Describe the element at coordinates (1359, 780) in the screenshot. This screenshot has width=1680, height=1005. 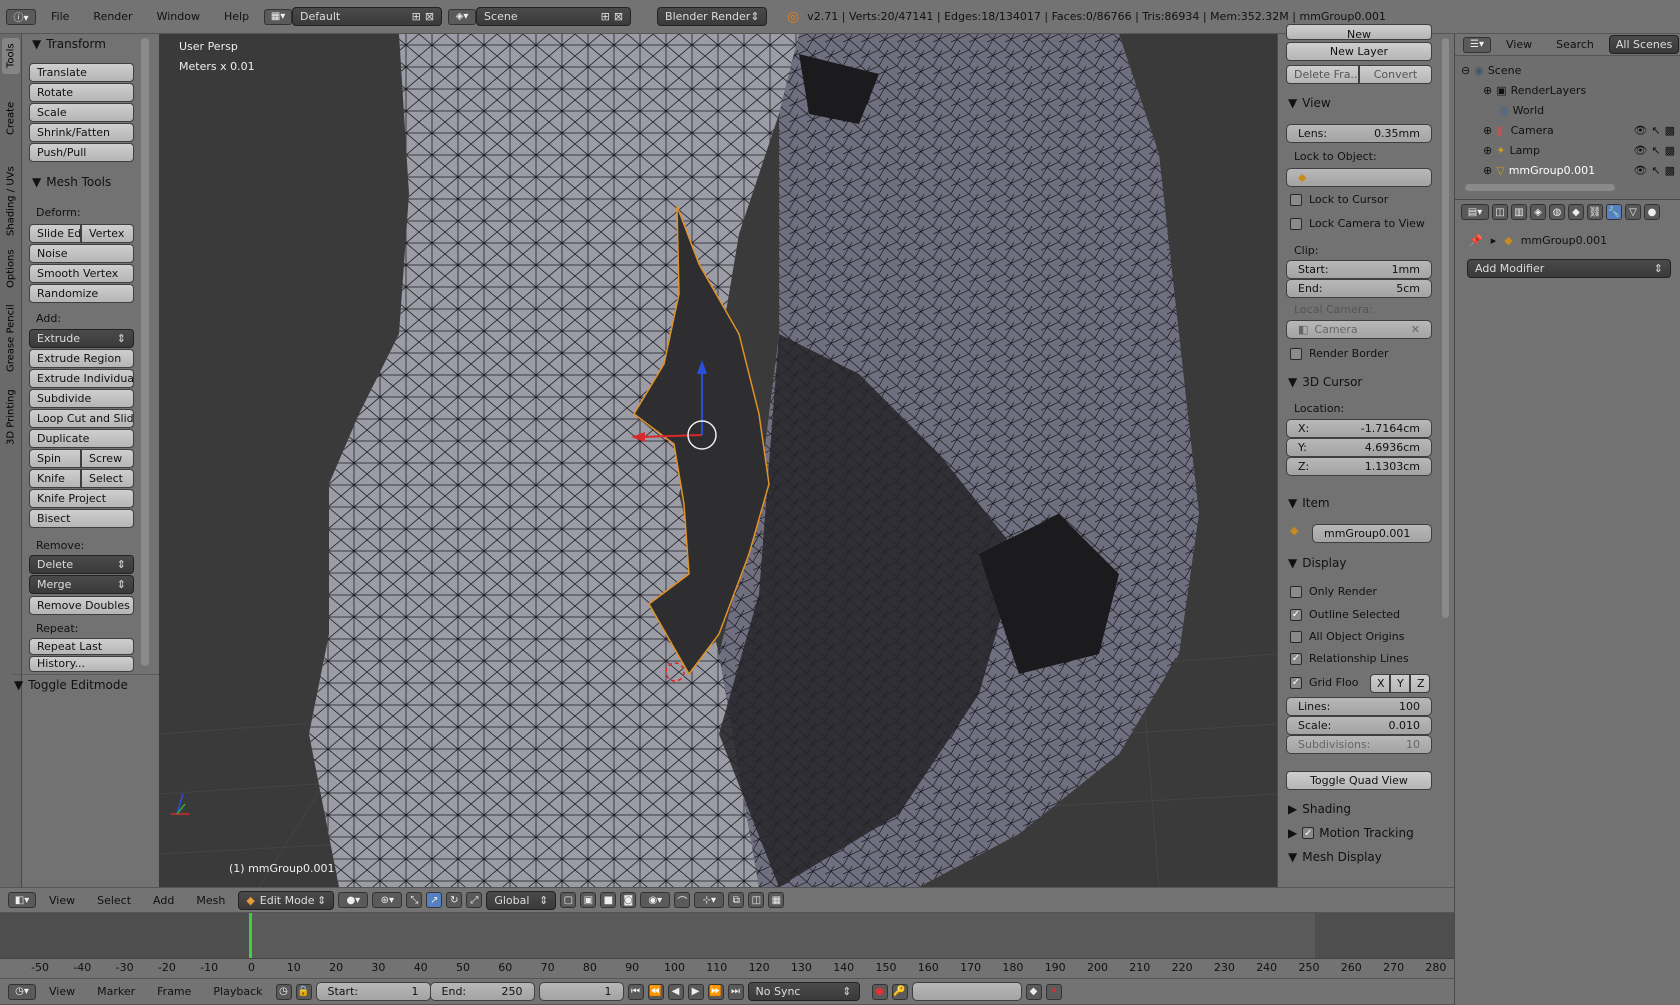
I see `toggle-quad-view-button: Toggle Quad View` at that location.